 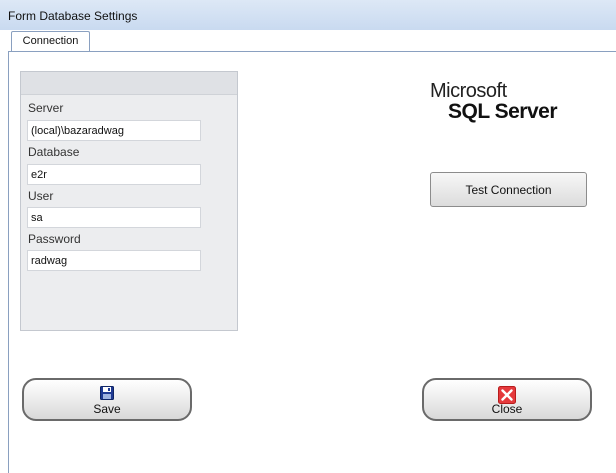 What do you see at coordinates (107, 409) in the screenshot?
I see `save-label: Save` at bounding box center [107, 409].